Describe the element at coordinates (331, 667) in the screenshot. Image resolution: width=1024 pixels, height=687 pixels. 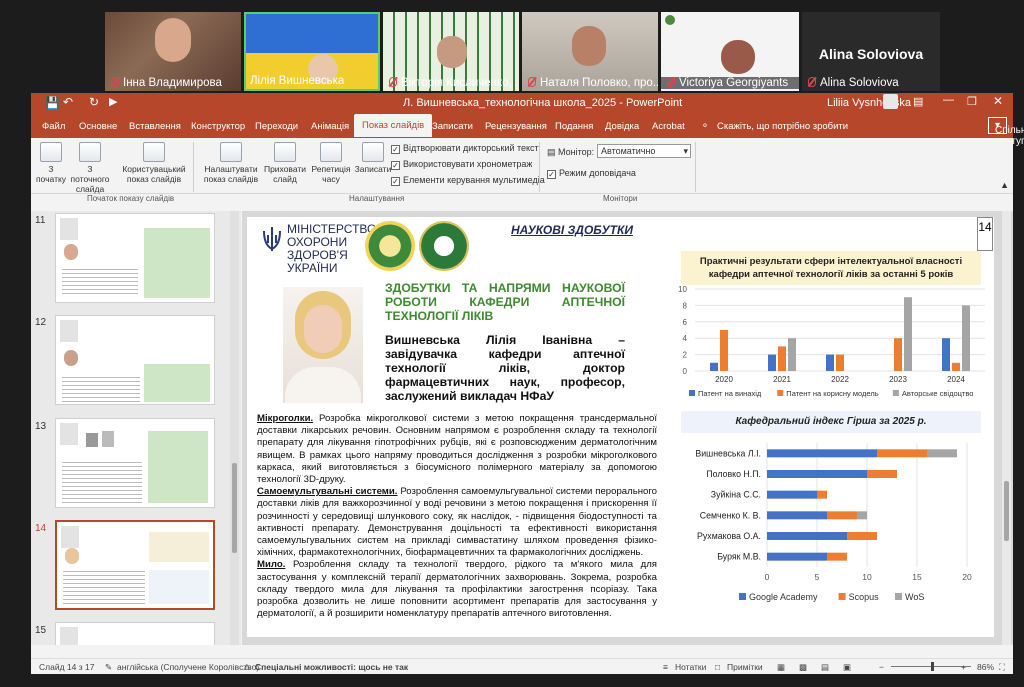
I see `accessibility-status: Спеціальні можливості: щось не так` at that location.